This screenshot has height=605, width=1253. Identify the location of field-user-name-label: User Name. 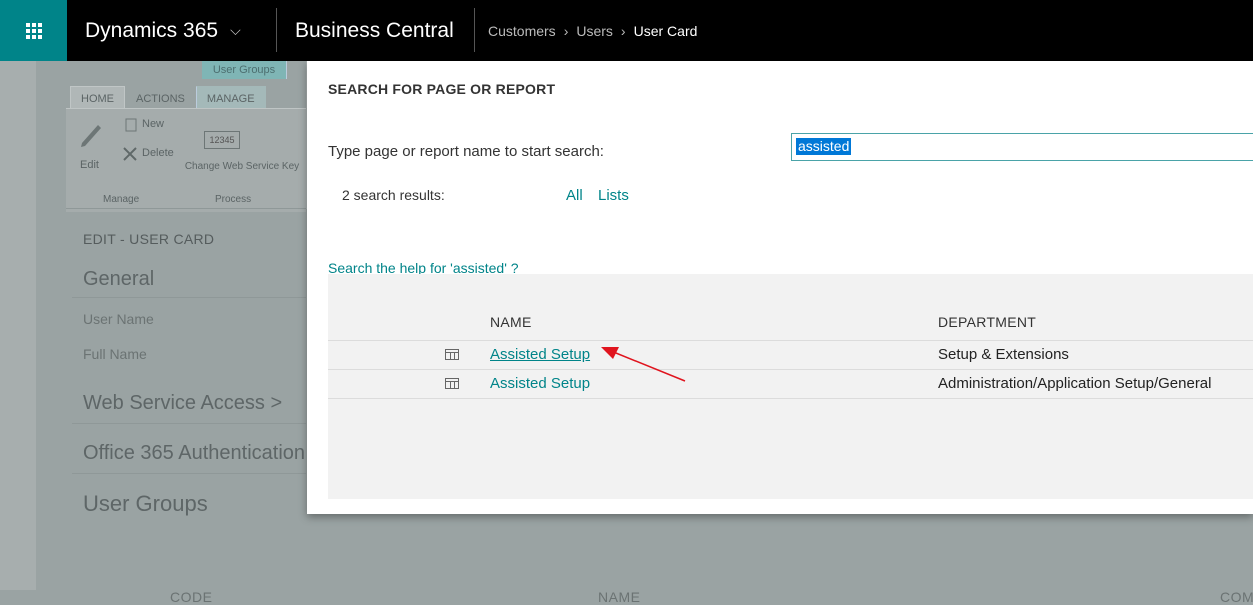
(118, 319).